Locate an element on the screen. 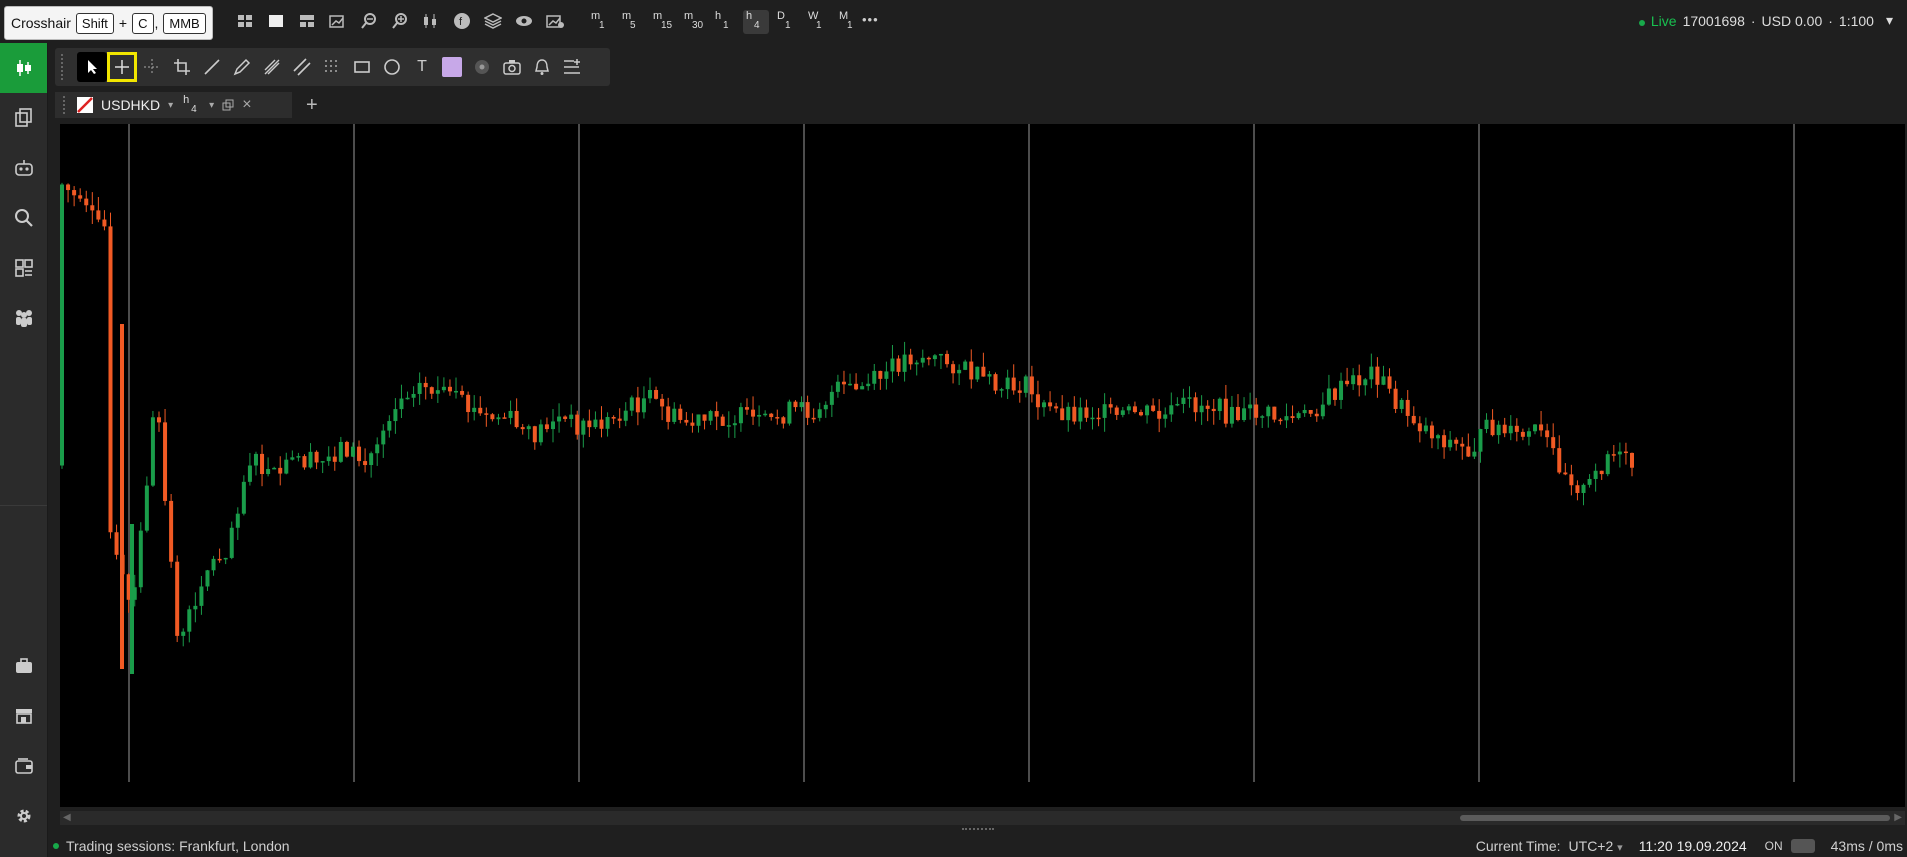  screenshot-button is located at coordinates (512, 67).